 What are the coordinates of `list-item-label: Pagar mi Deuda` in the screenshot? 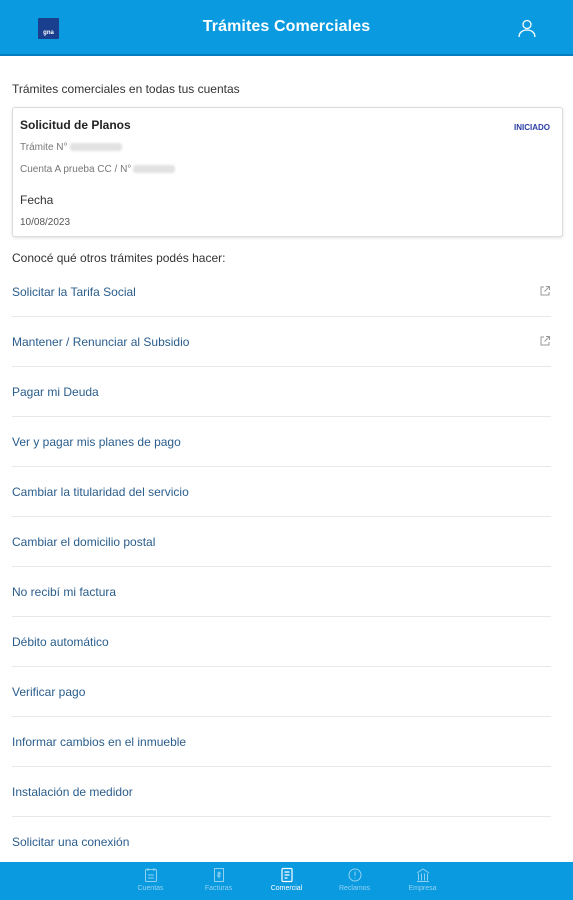 It's located at (55, 392).